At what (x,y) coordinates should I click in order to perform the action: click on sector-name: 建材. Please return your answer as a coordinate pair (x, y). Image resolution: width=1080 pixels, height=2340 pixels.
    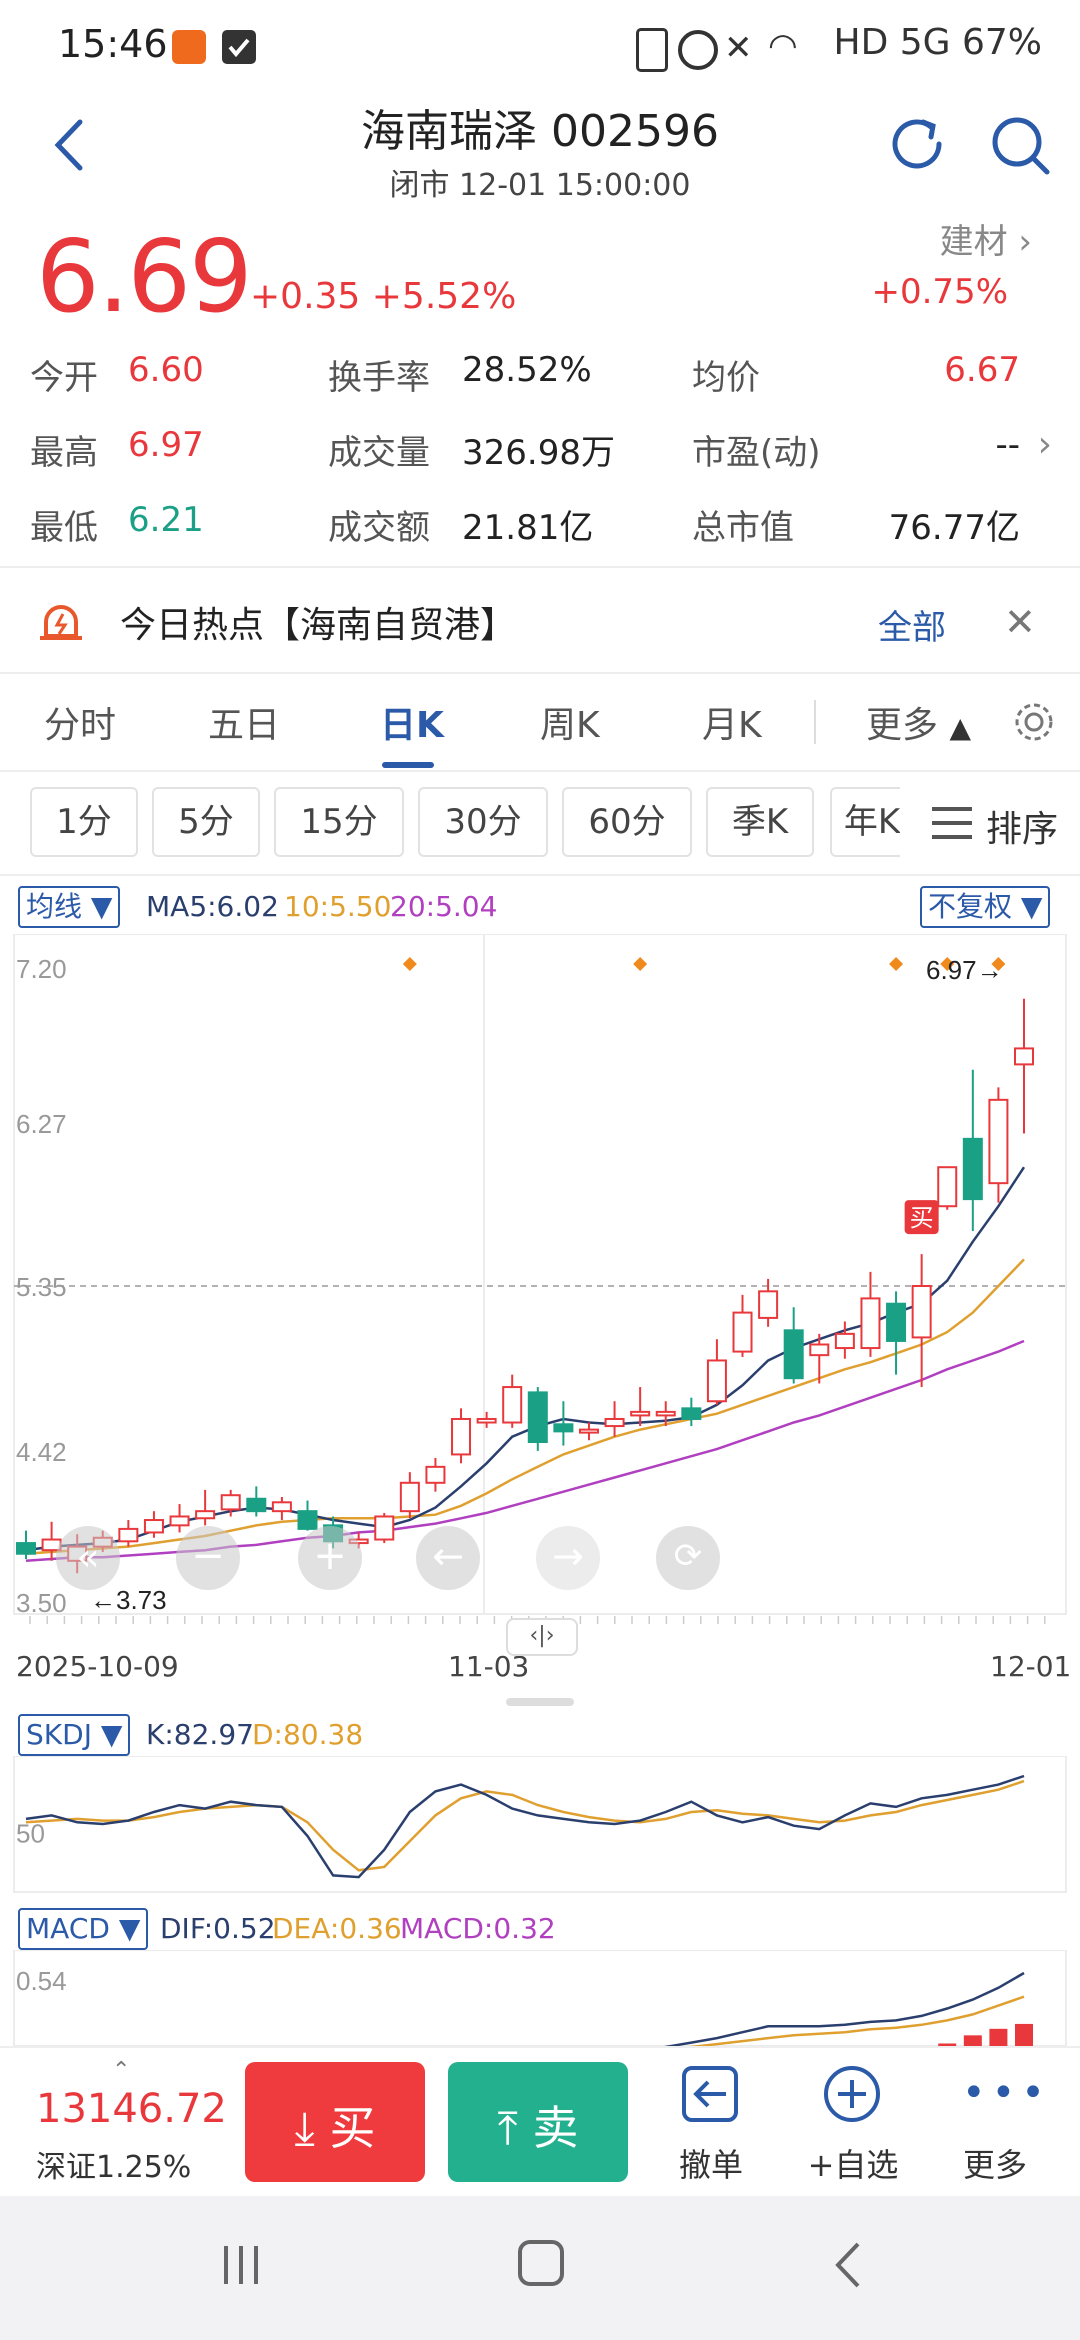
    Looking at the image, I should click on (973, 242).